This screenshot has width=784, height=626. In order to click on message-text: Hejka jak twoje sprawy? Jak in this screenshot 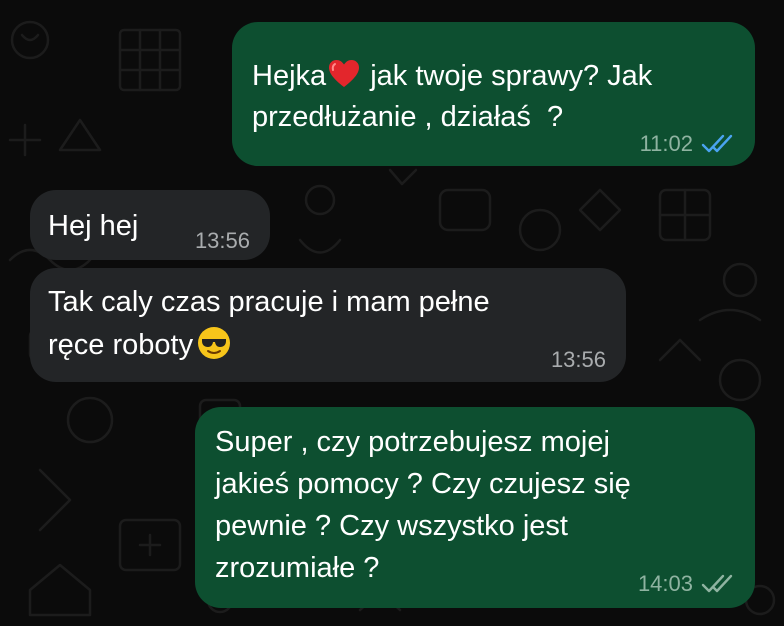, I will do `click(452, 76)`.